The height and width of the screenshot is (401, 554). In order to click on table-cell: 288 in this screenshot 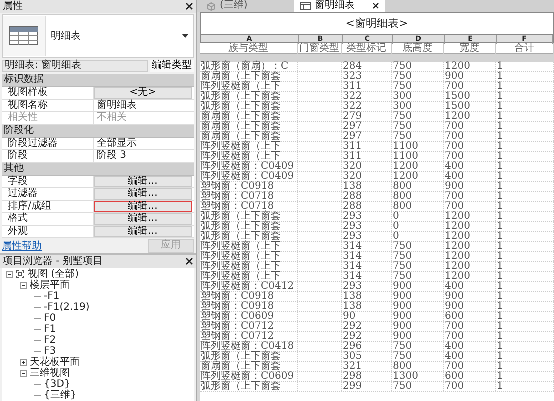, I will do `click(352, 196)`.